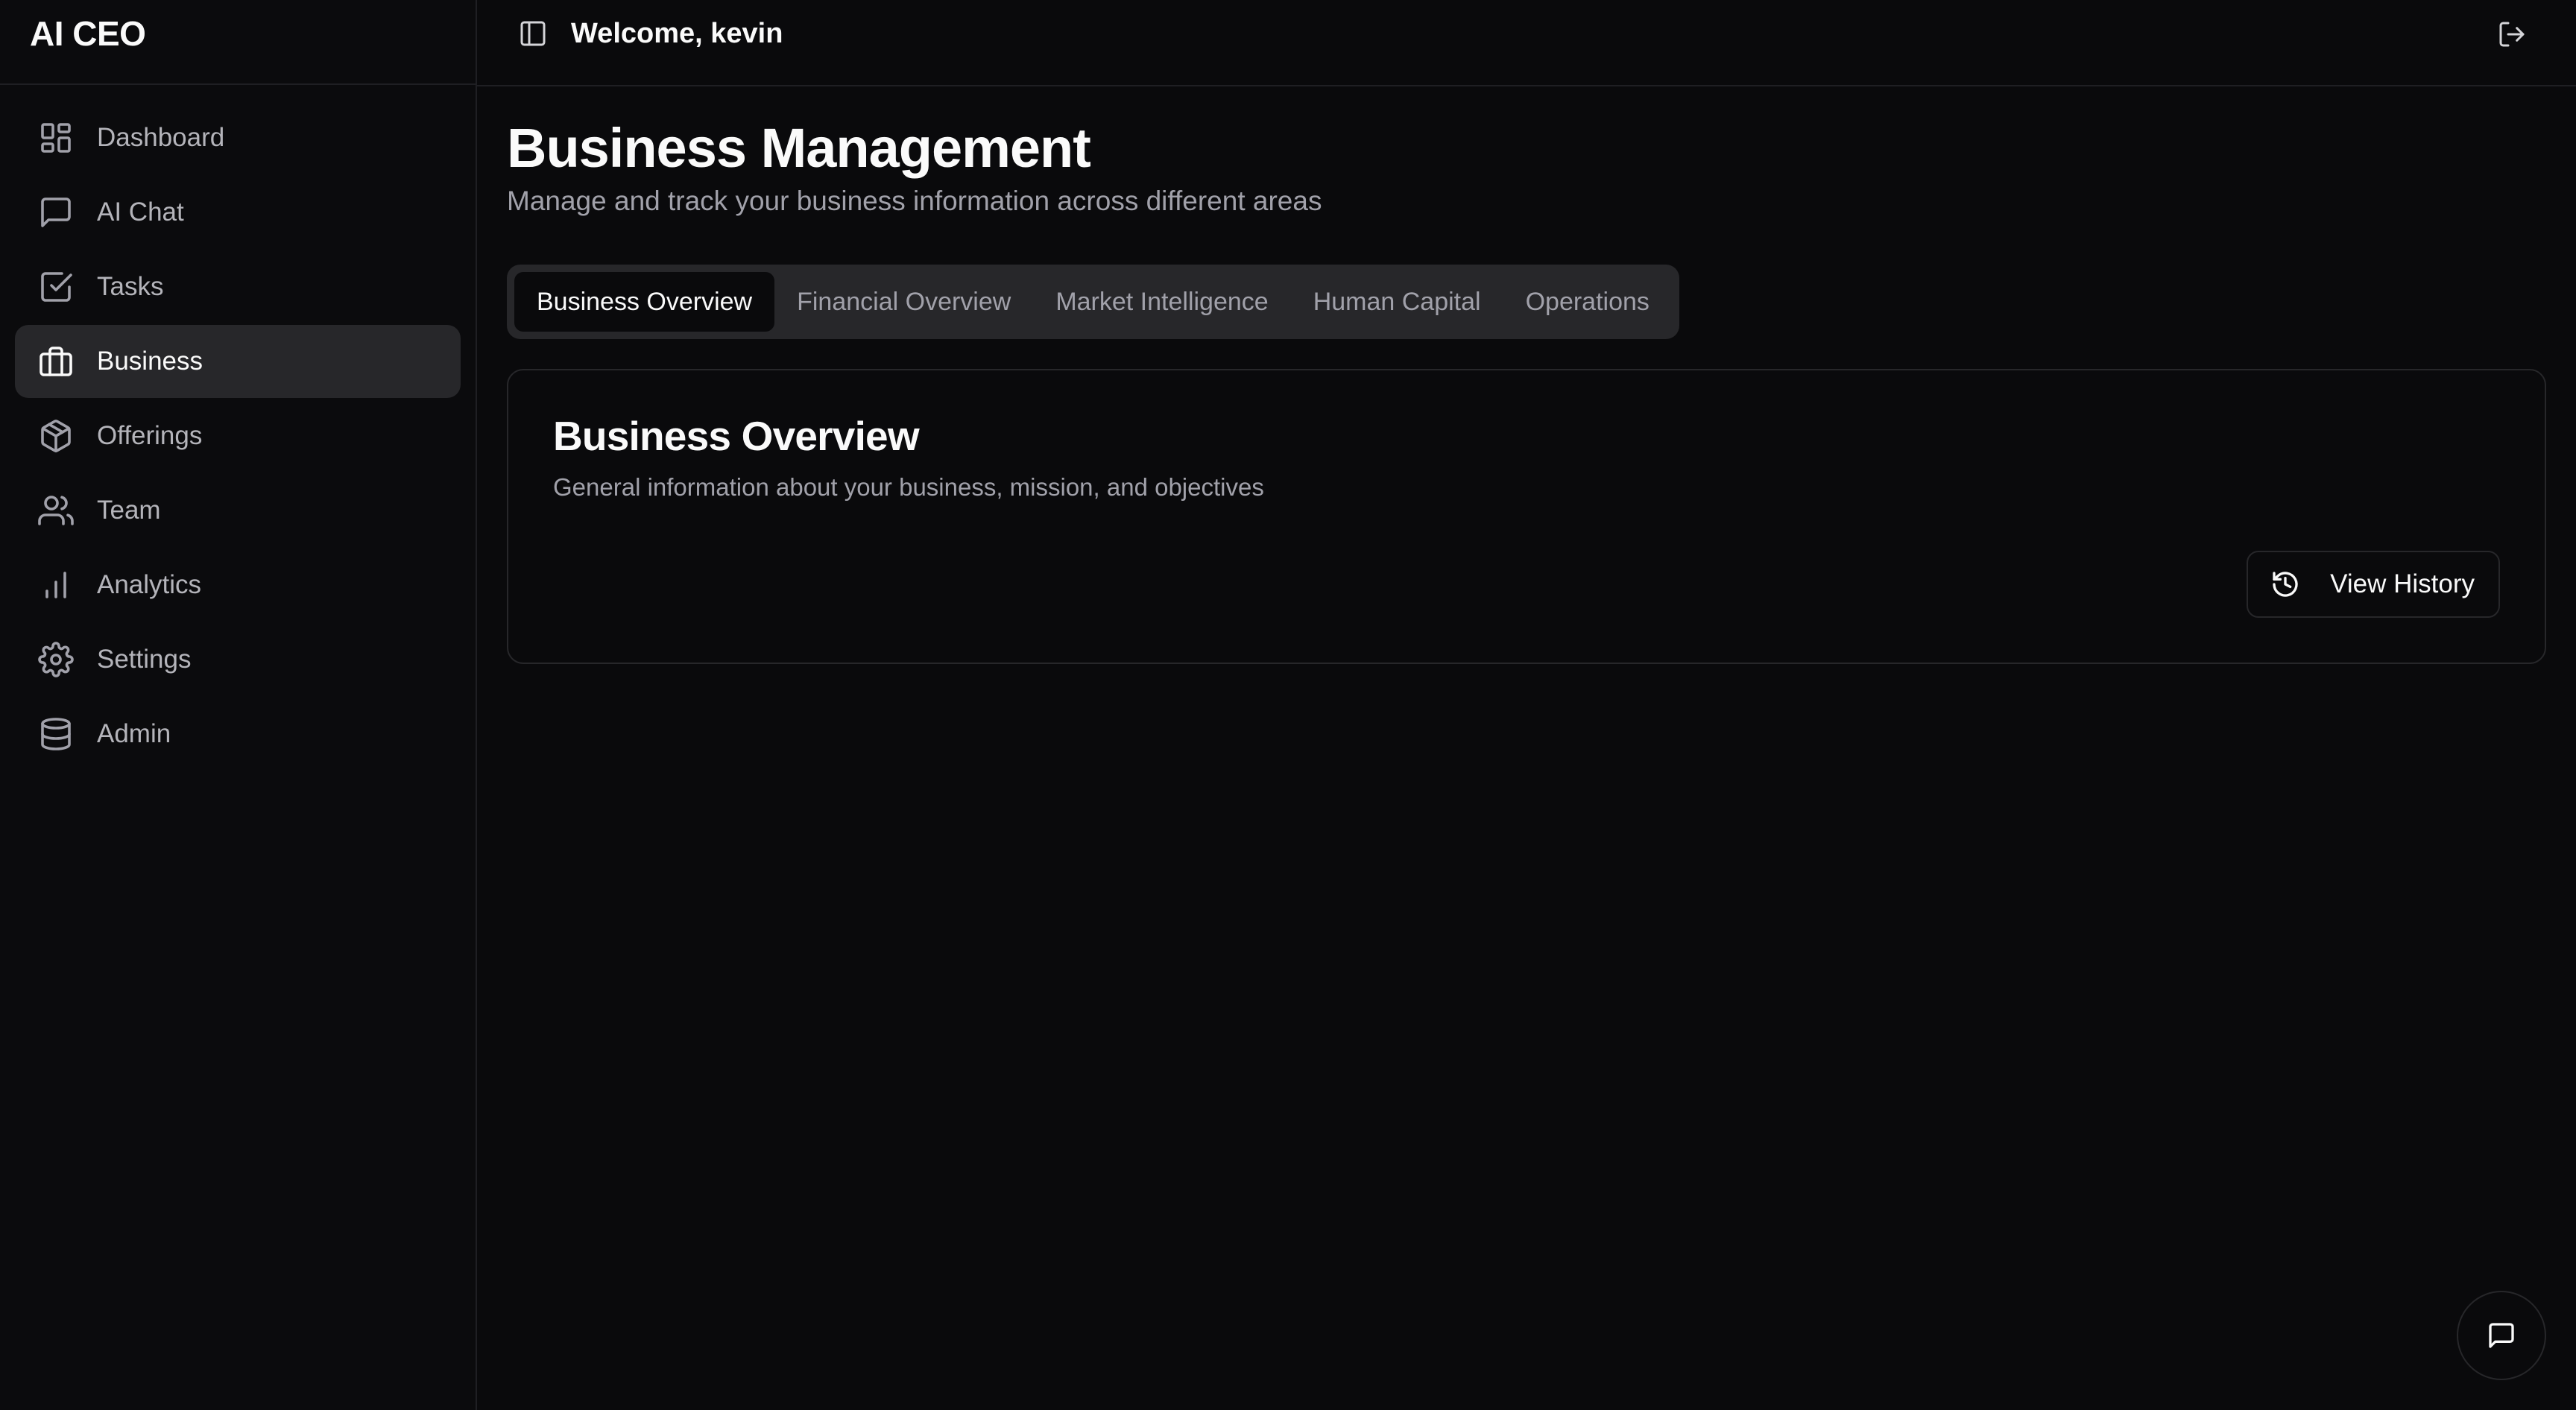  Describe the element at coordinates (533, 33) in the screenshot. I see `sidebar-toggle-icon` at that location.